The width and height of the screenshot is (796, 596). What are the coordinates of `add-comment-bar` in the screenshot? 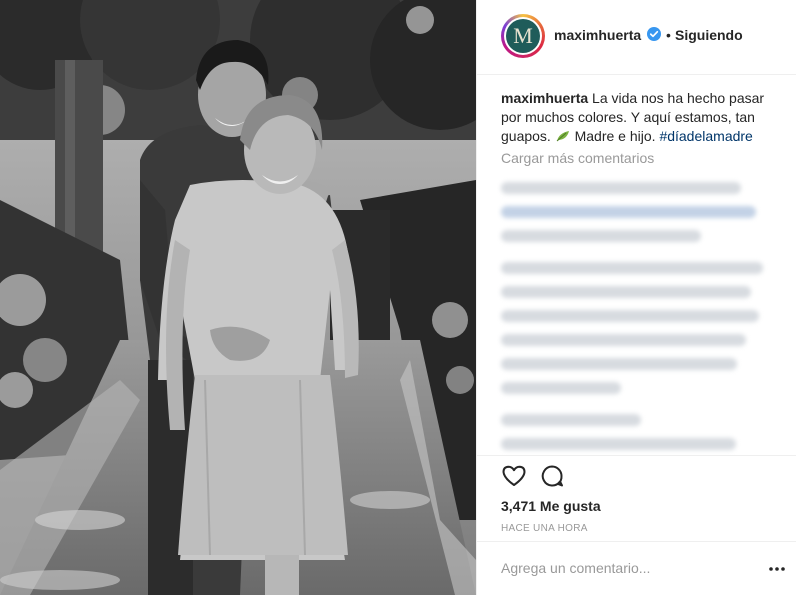 It's located at (636, 568).